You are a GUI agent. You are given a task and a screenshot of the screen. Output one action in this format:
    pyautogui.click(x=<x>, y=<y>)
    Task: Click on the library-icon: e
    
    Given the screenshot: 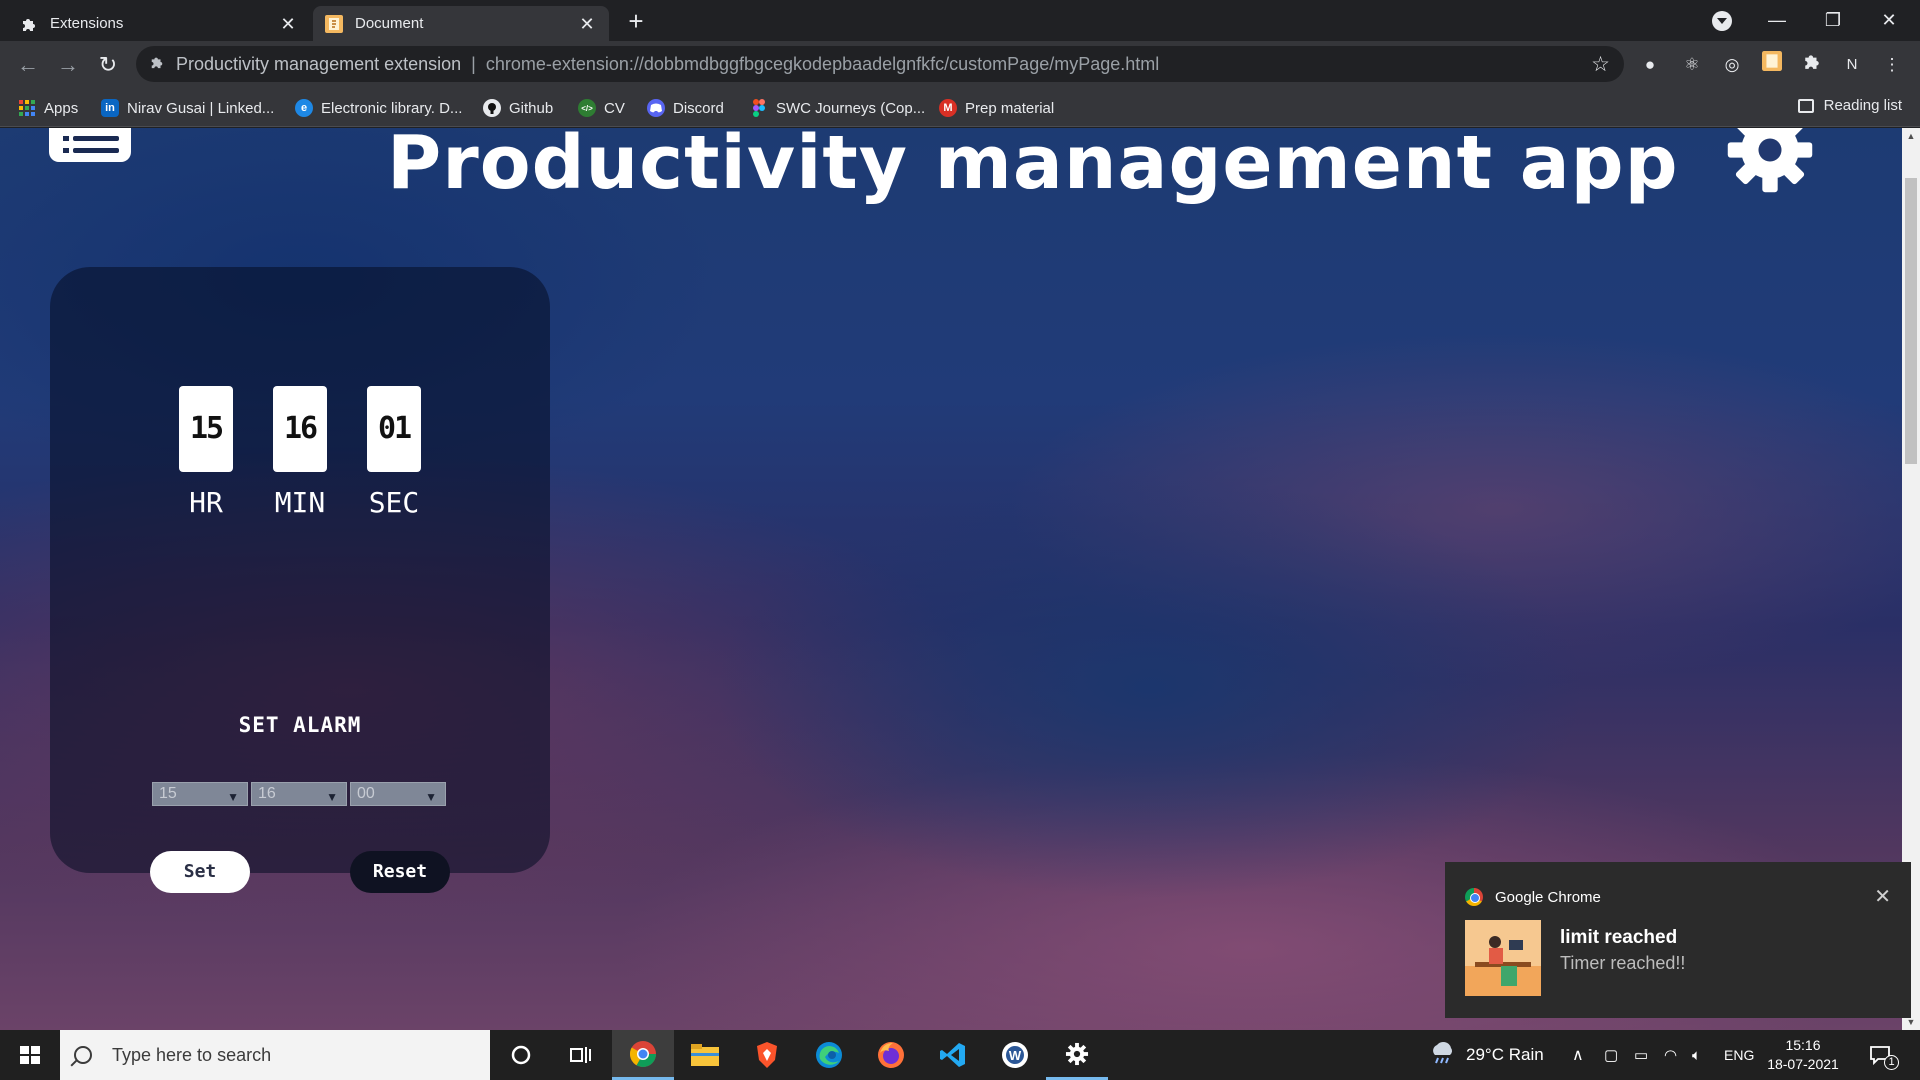 What is the action you would take?
    pyautogui.click(x=304, y=108)
    